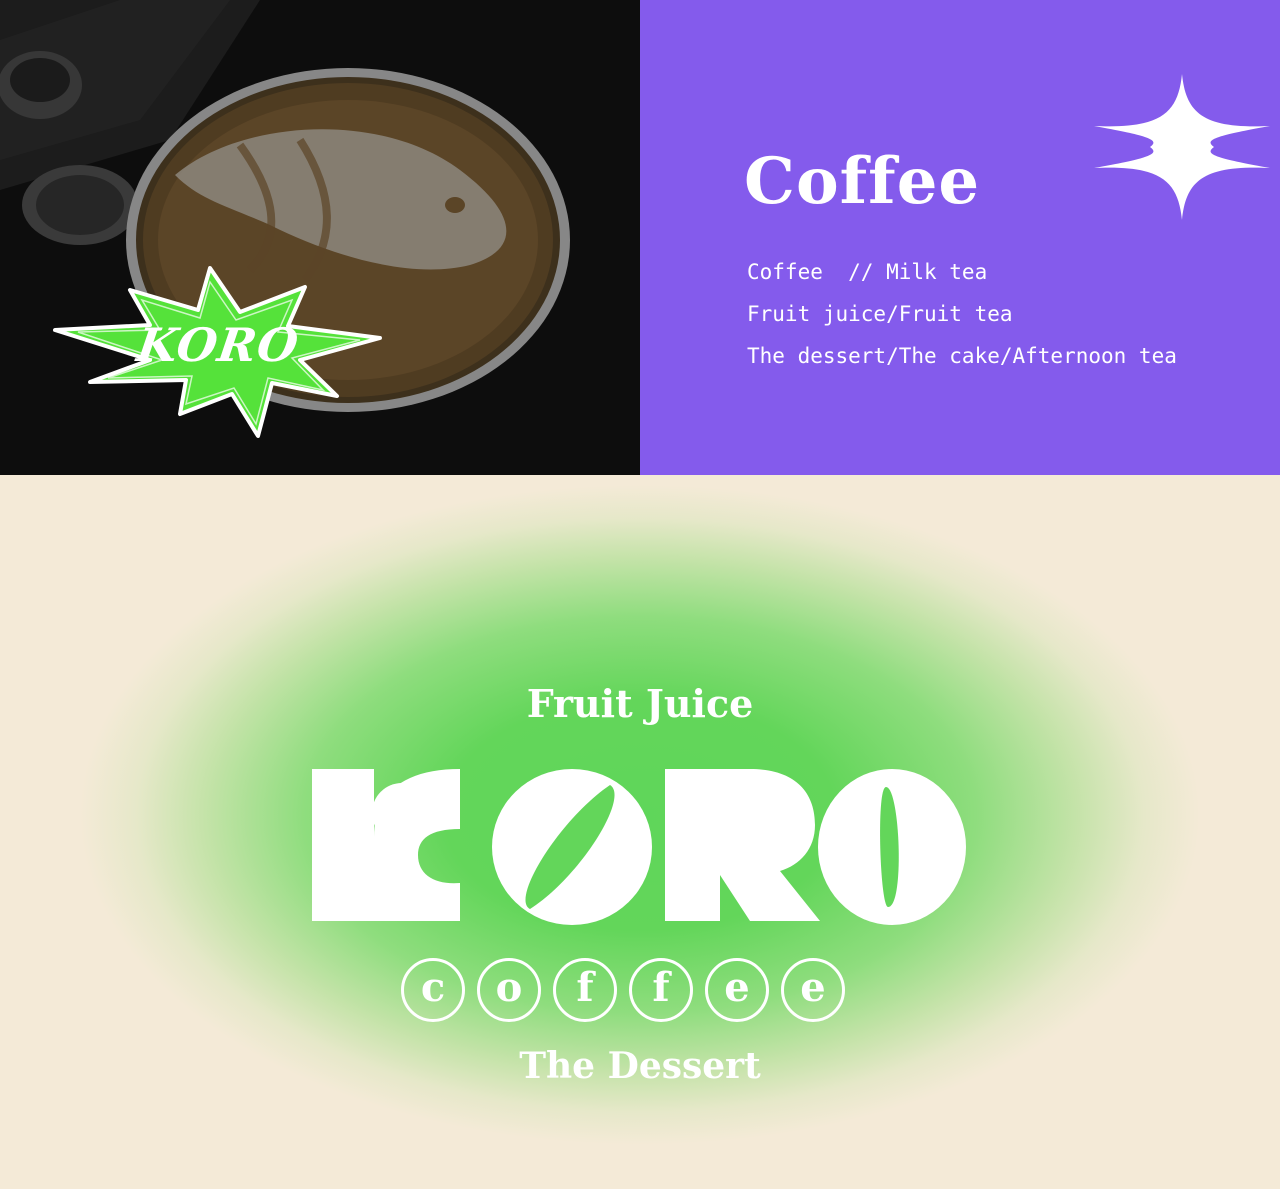  What do you see at coordinates (640, 703) in the screenshot?
I see `fruit-juice-heading: Fruit Juice` at bounding box center [640, 703].